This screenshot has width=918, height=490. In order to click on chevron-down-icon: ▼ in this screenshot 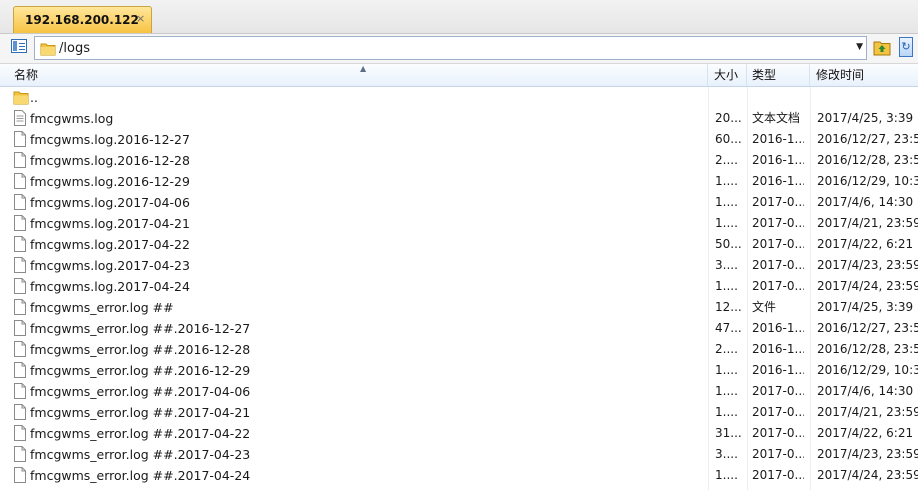, I will do `click(859, 47)`.